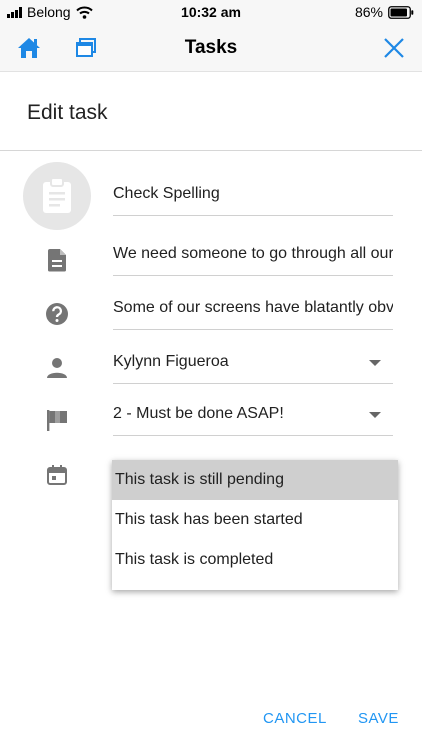 The height and width of the screenshot is (750, 422). I want to click on task-notes-field: Some of our screens have blatantly obvi, so click(253, 311).